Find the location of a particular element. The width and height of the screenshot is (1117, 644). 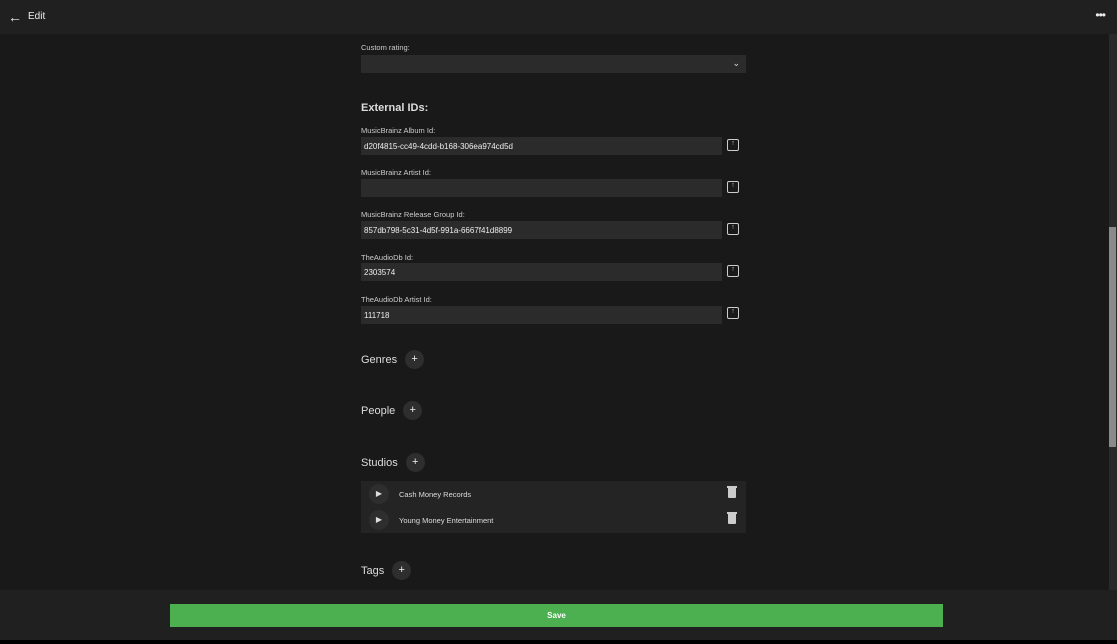

save-button: Save is located at coordinates (556, 615).